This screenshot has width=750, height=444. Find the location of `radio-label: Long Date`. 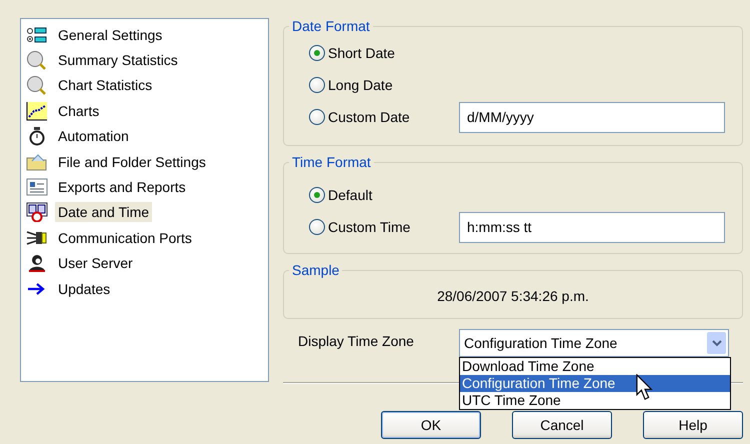

radio-label: Long Date is located at coordinates (360, 85).